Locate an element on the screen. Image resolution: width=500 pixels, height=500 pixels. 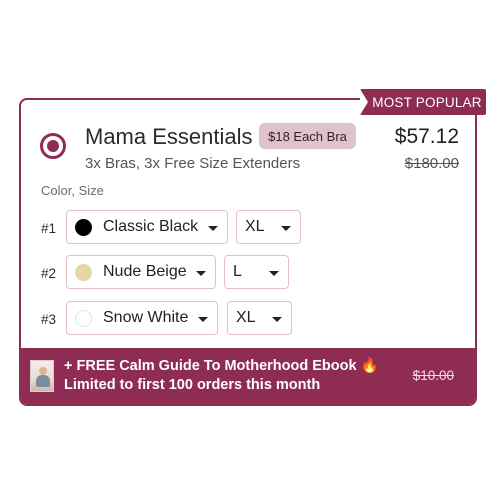
radio-selected-dot is located at coordinates (53, 146).